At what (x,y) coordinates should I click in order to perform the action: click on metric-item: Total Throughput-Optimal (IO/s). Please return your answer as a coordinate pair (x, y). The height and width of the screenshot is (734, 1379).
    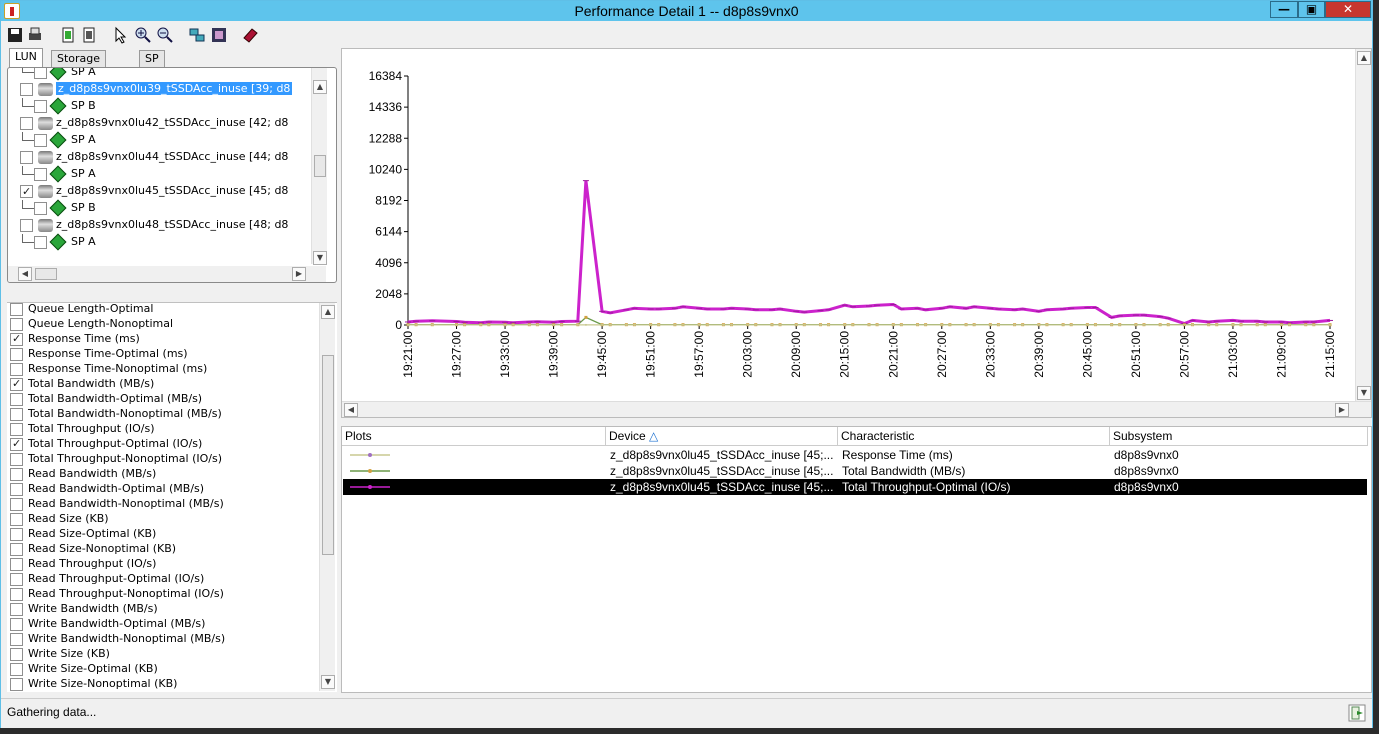
    Looking at the image, I should click on (106, 443).